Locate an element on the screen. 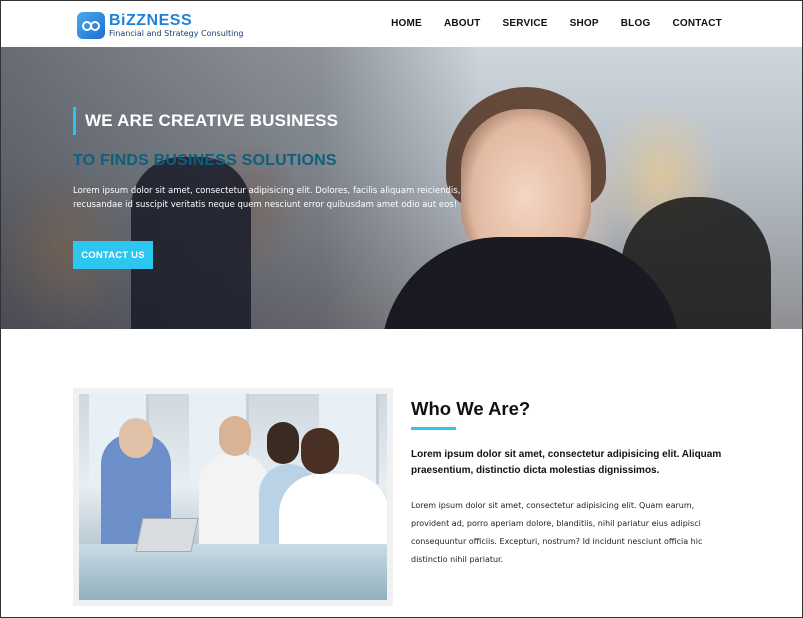 The width and height of the screenshot is (803, 618). nav-shop: SHOP is located at coordinates (584, 23).